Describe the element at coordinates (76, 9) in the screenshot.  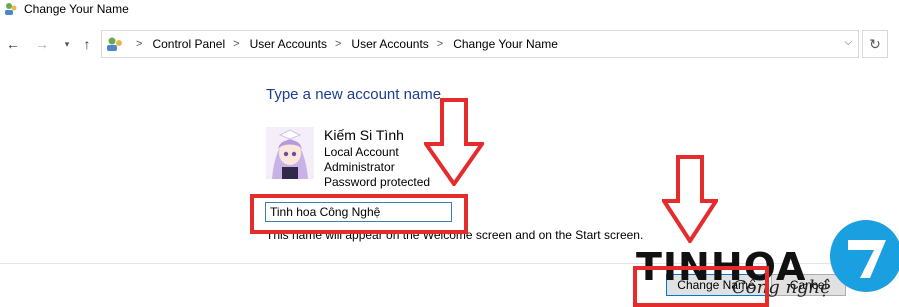
I see `window-title: Change Your Name` at that location.